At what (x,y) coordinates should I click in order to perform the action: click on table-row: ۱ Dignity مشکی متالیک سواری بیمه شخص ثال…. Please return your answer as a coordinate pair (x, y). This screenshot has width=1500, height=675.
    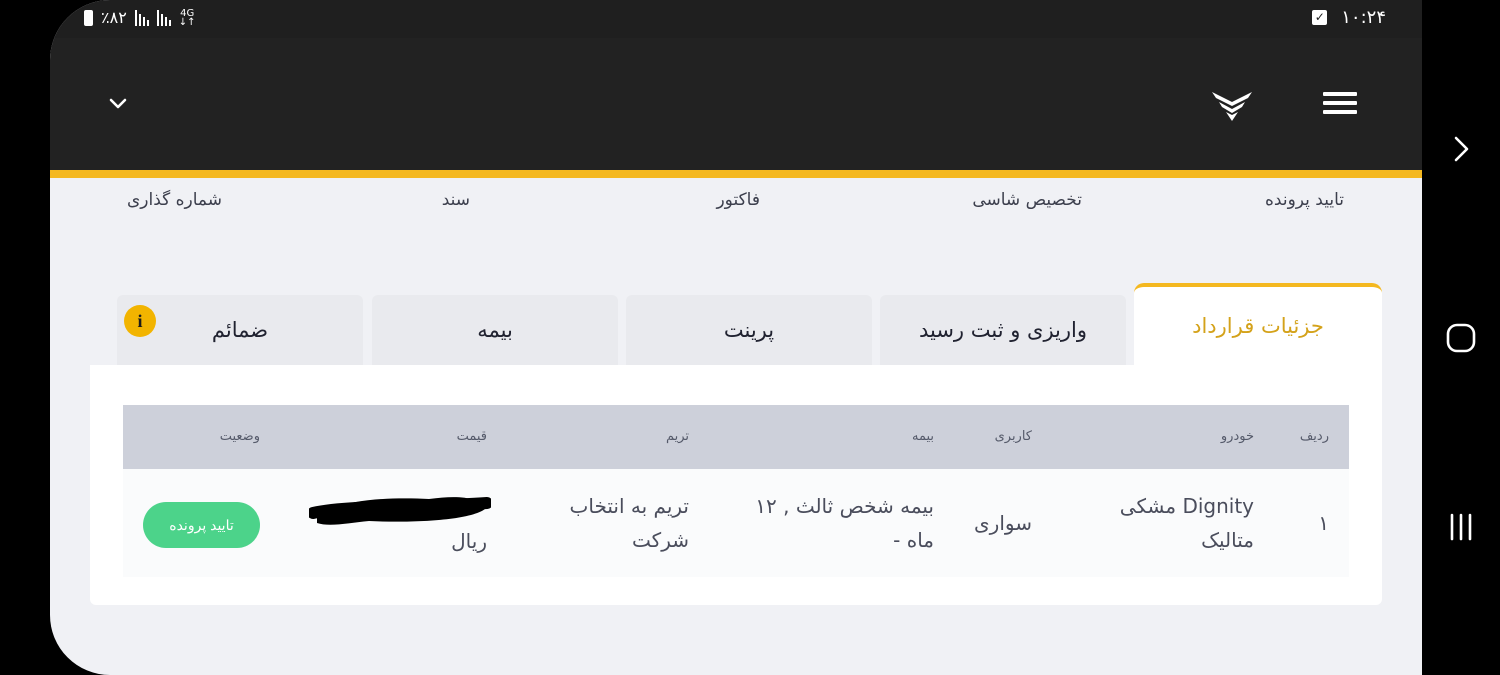
    Looking at the image, I should click on (736, 523).